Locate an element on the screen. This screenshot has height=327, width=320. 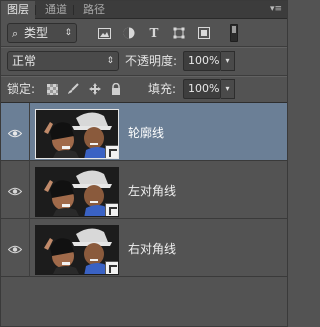
opacity-label: 不透明度: is located at coordinates (151, 61).